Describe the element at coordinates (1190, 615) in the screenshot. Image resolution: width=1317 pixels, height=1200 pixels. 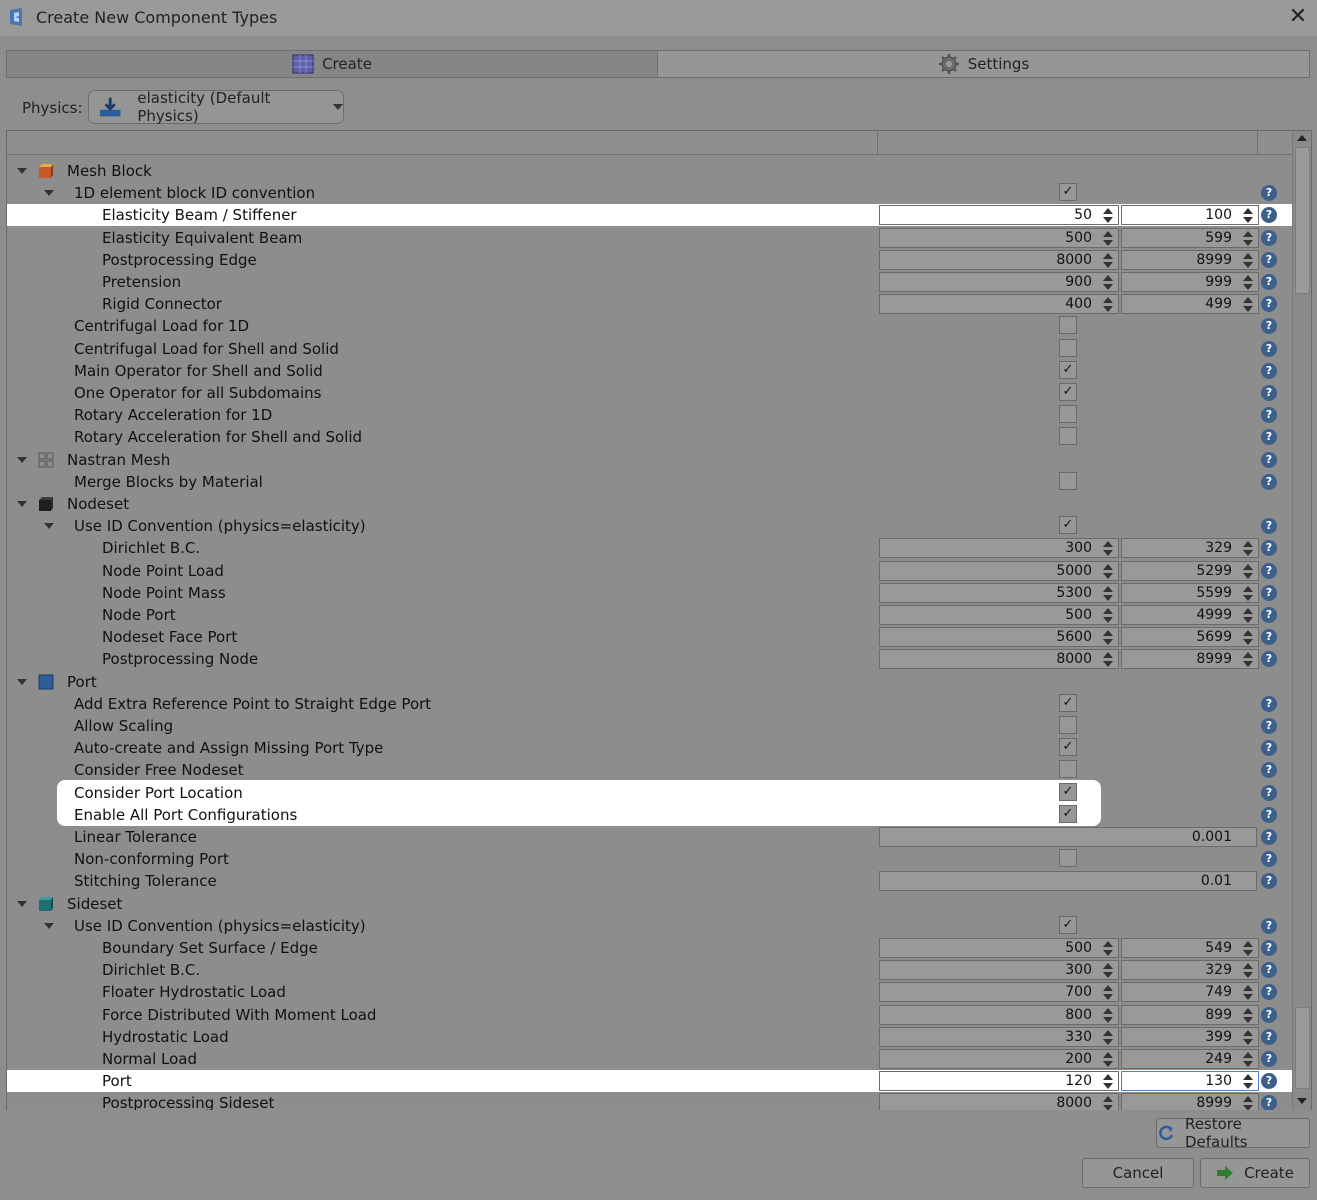
I see `id-end-spinbox: 4999` at that location.